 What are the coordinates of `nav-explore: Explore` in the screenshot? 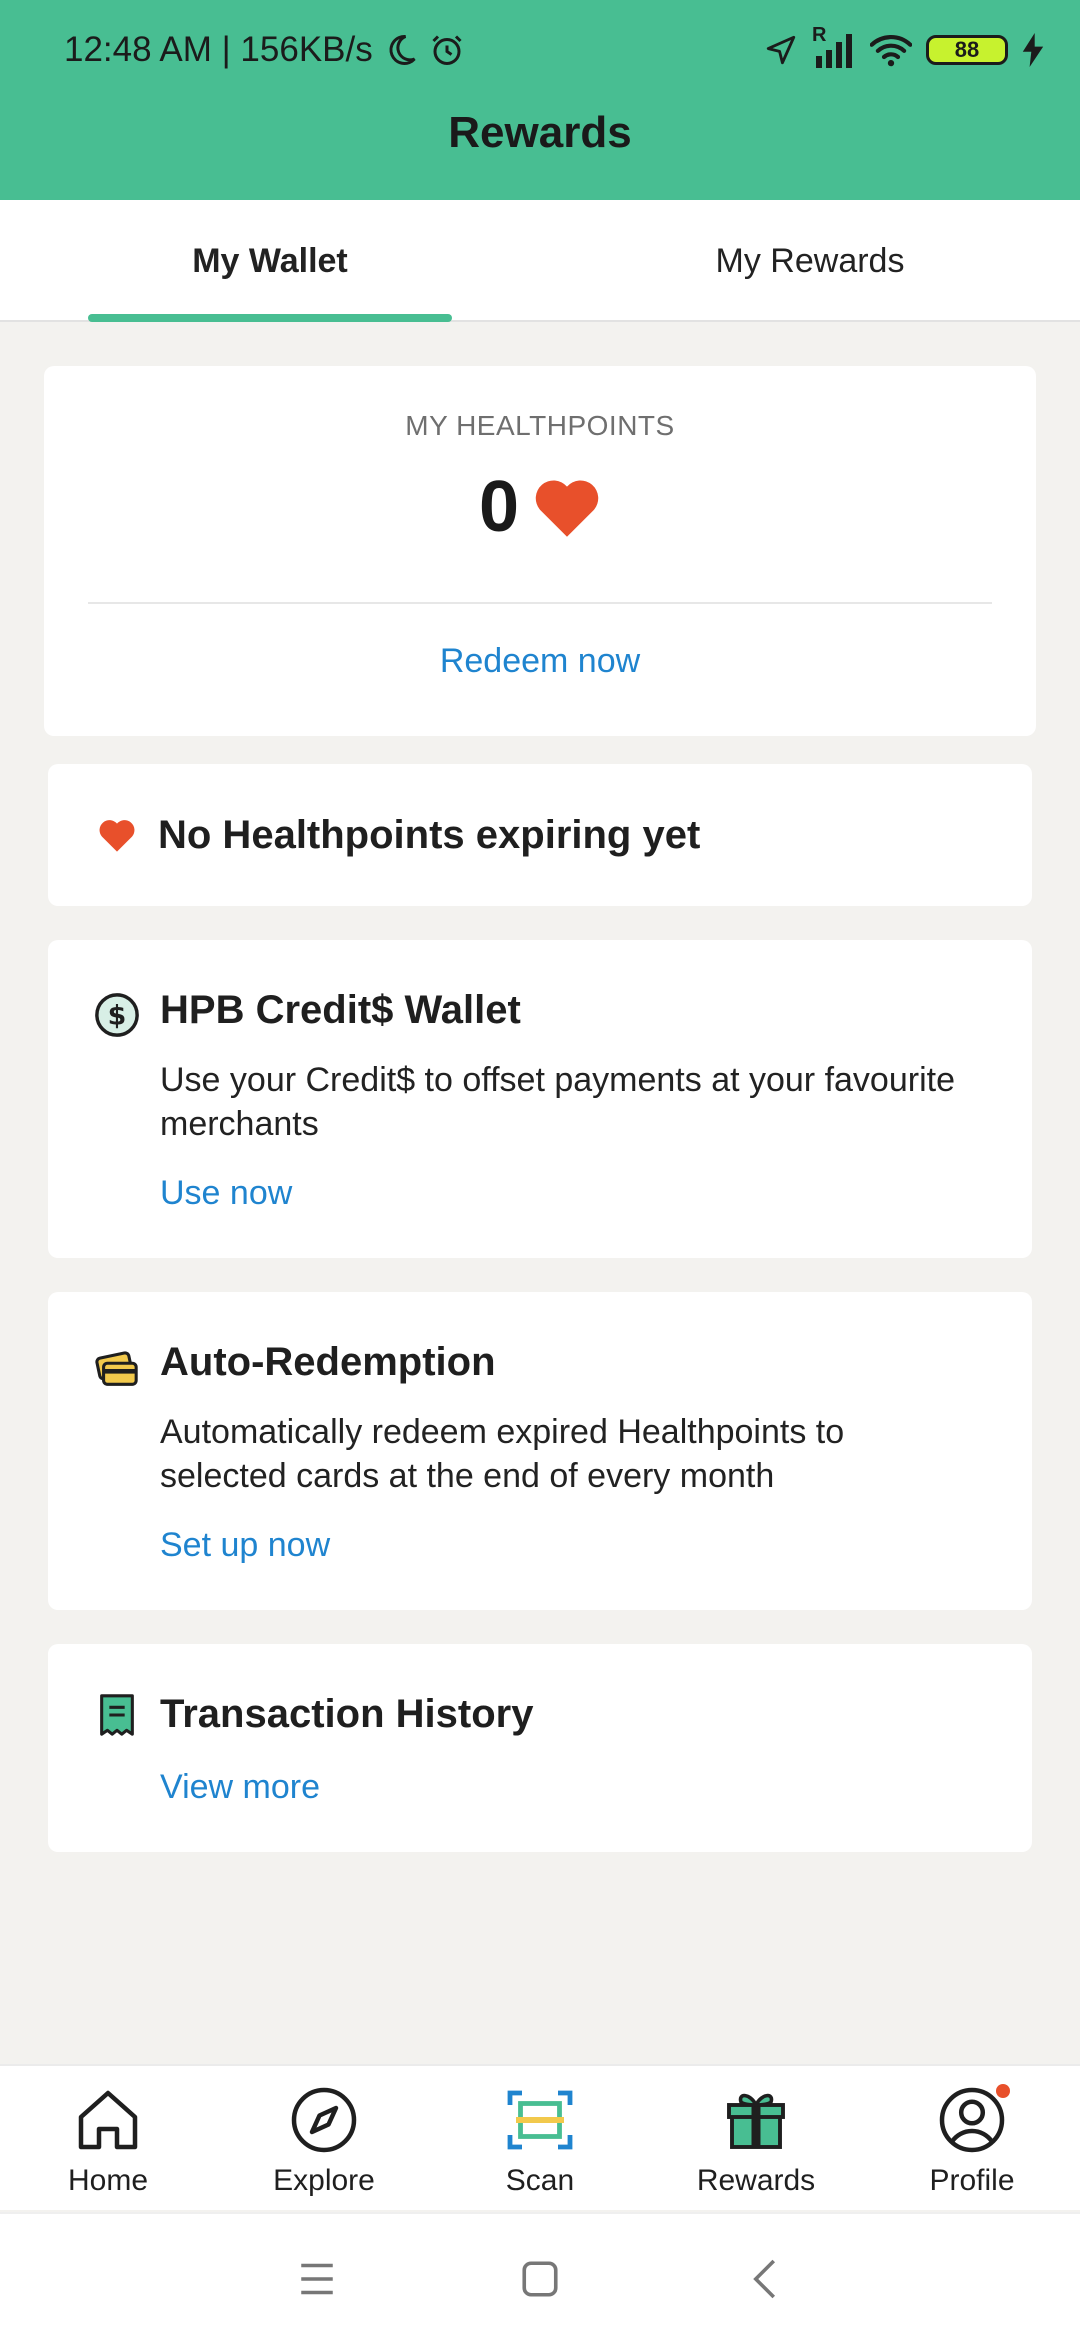 It's located at (324, 2139).